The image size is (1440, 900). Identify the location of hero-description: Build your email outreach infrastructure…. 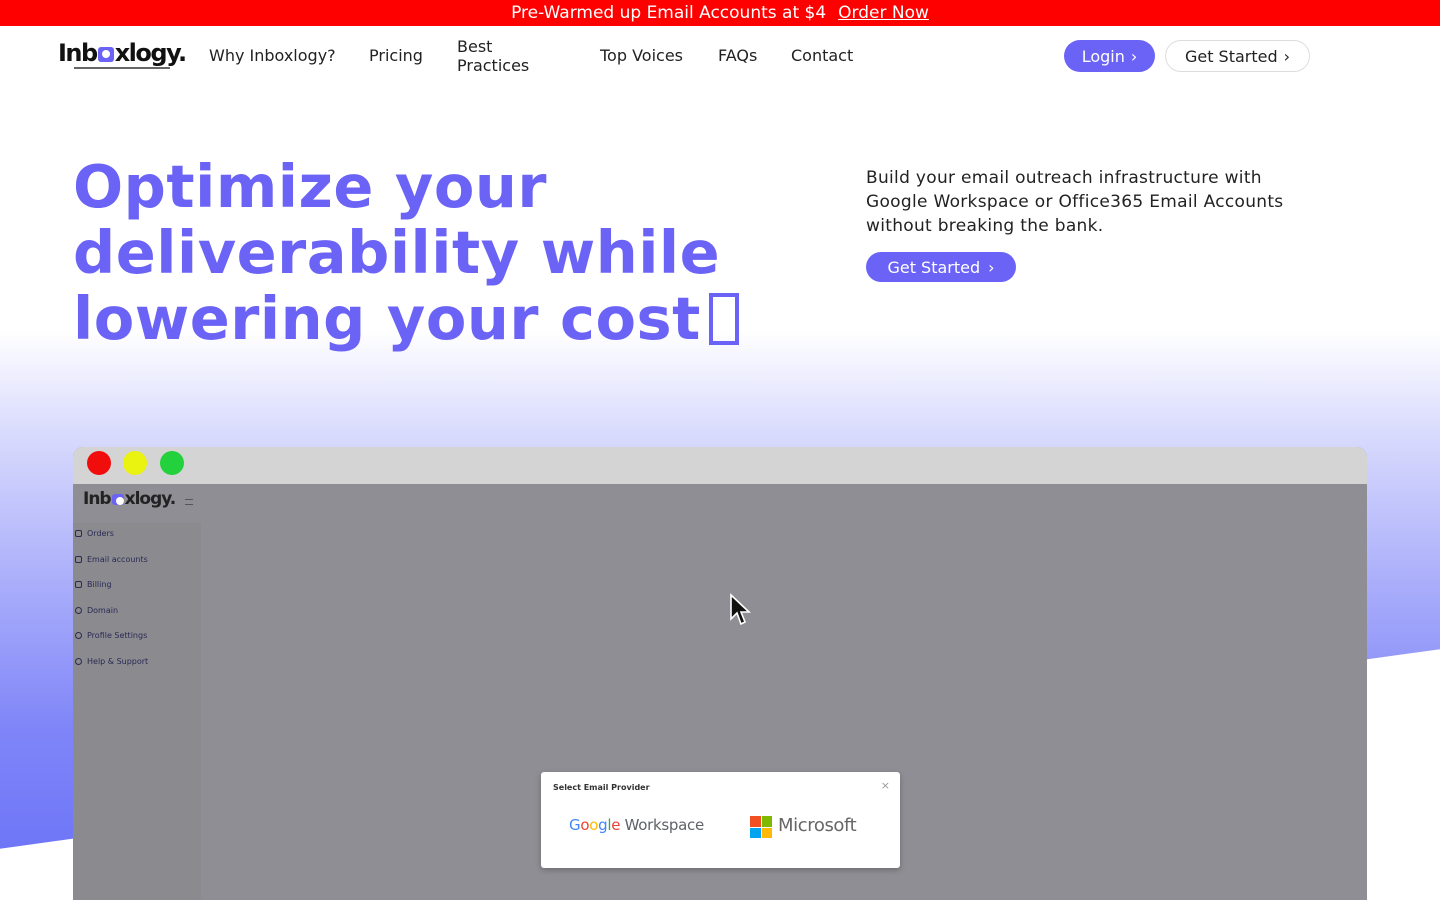
(1075, 202).